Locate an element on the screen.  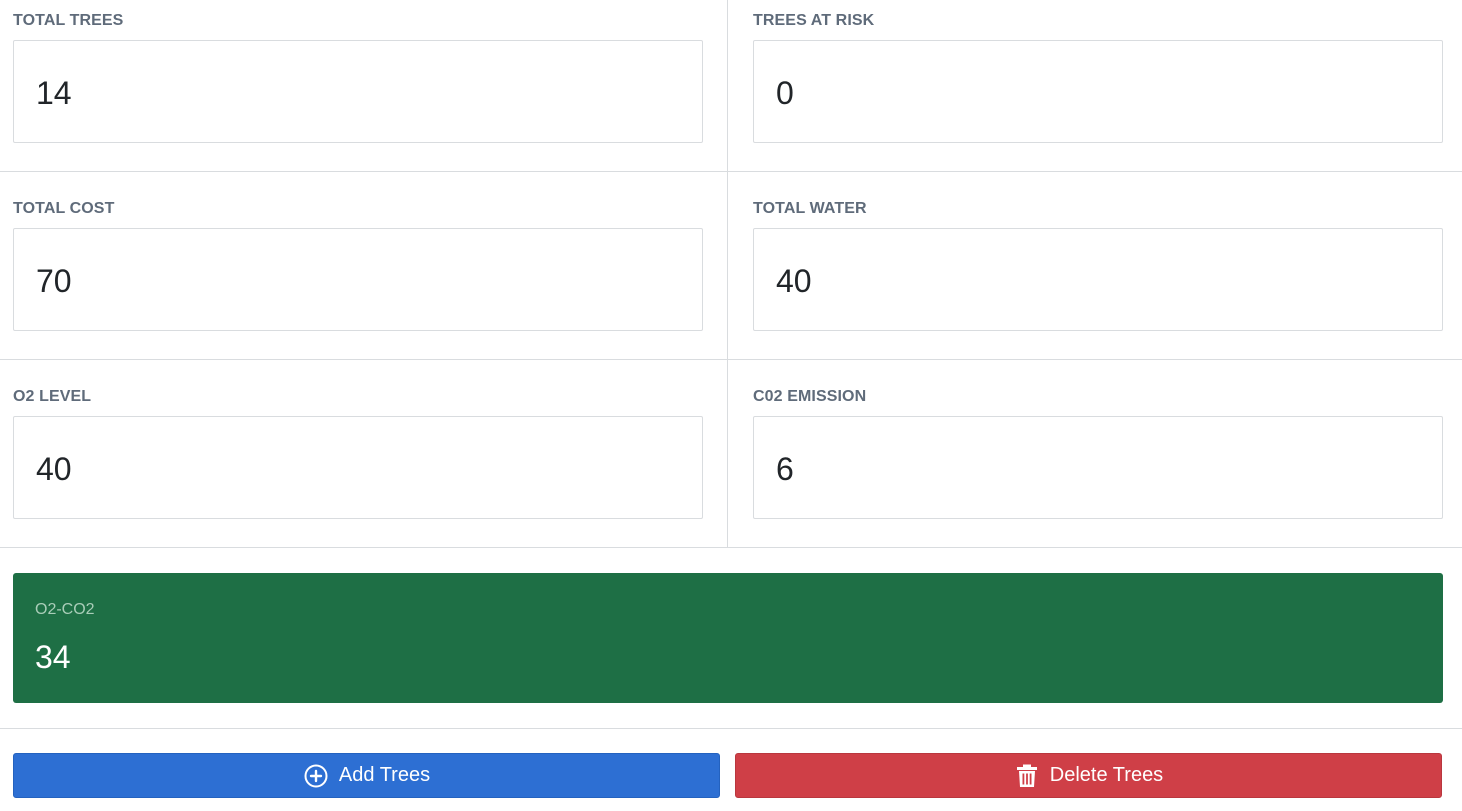
stat-label: O2 LEVEL is located at coordinates (52, 396).